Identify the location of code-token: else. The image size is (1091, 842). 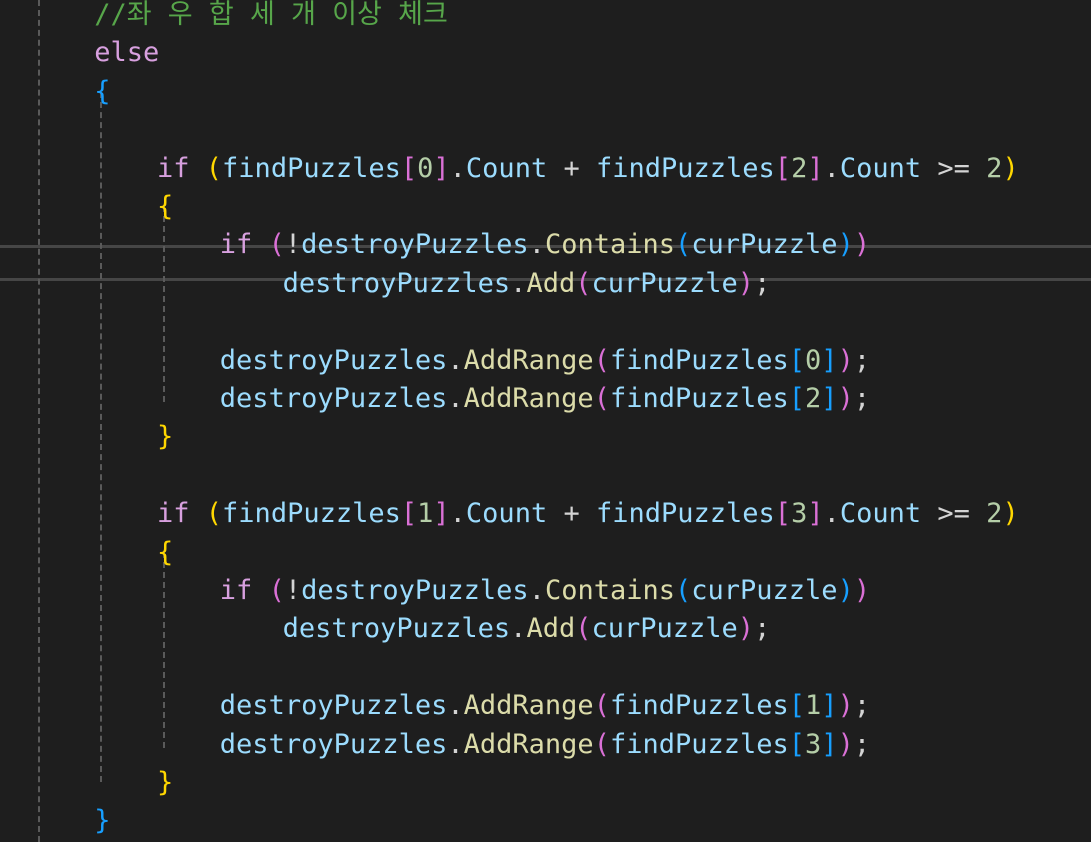
(127, 53).